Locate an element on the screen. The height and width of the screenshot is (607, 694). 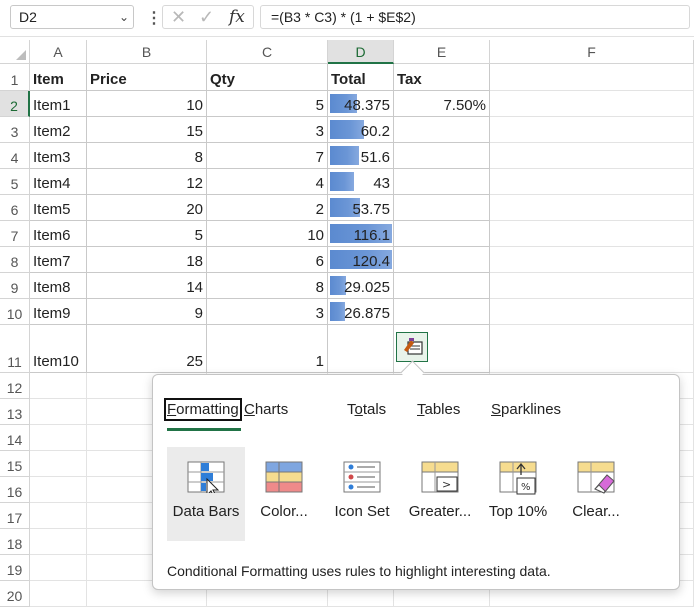
price-cell: 10 is located at coordinates (147, 104).